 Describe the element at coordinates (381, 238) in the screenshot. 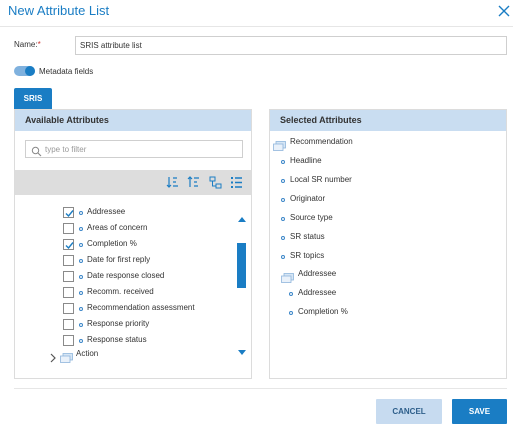

I see `selected-item: SR status` at that location.